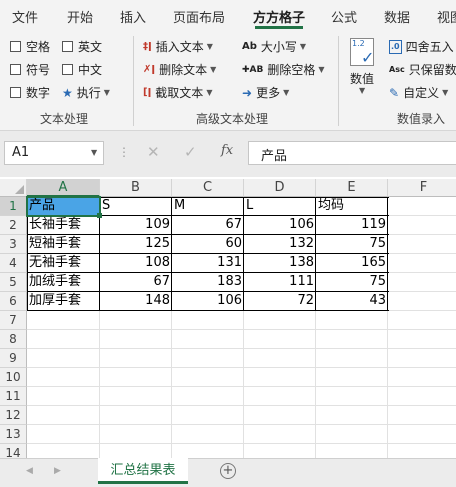 This screenshot has height=487, width=456. Describe the element at coordinates (364, 69) in the screenshot. I see `value-button: 1.2 ✓ 数值 ▼` at that location.